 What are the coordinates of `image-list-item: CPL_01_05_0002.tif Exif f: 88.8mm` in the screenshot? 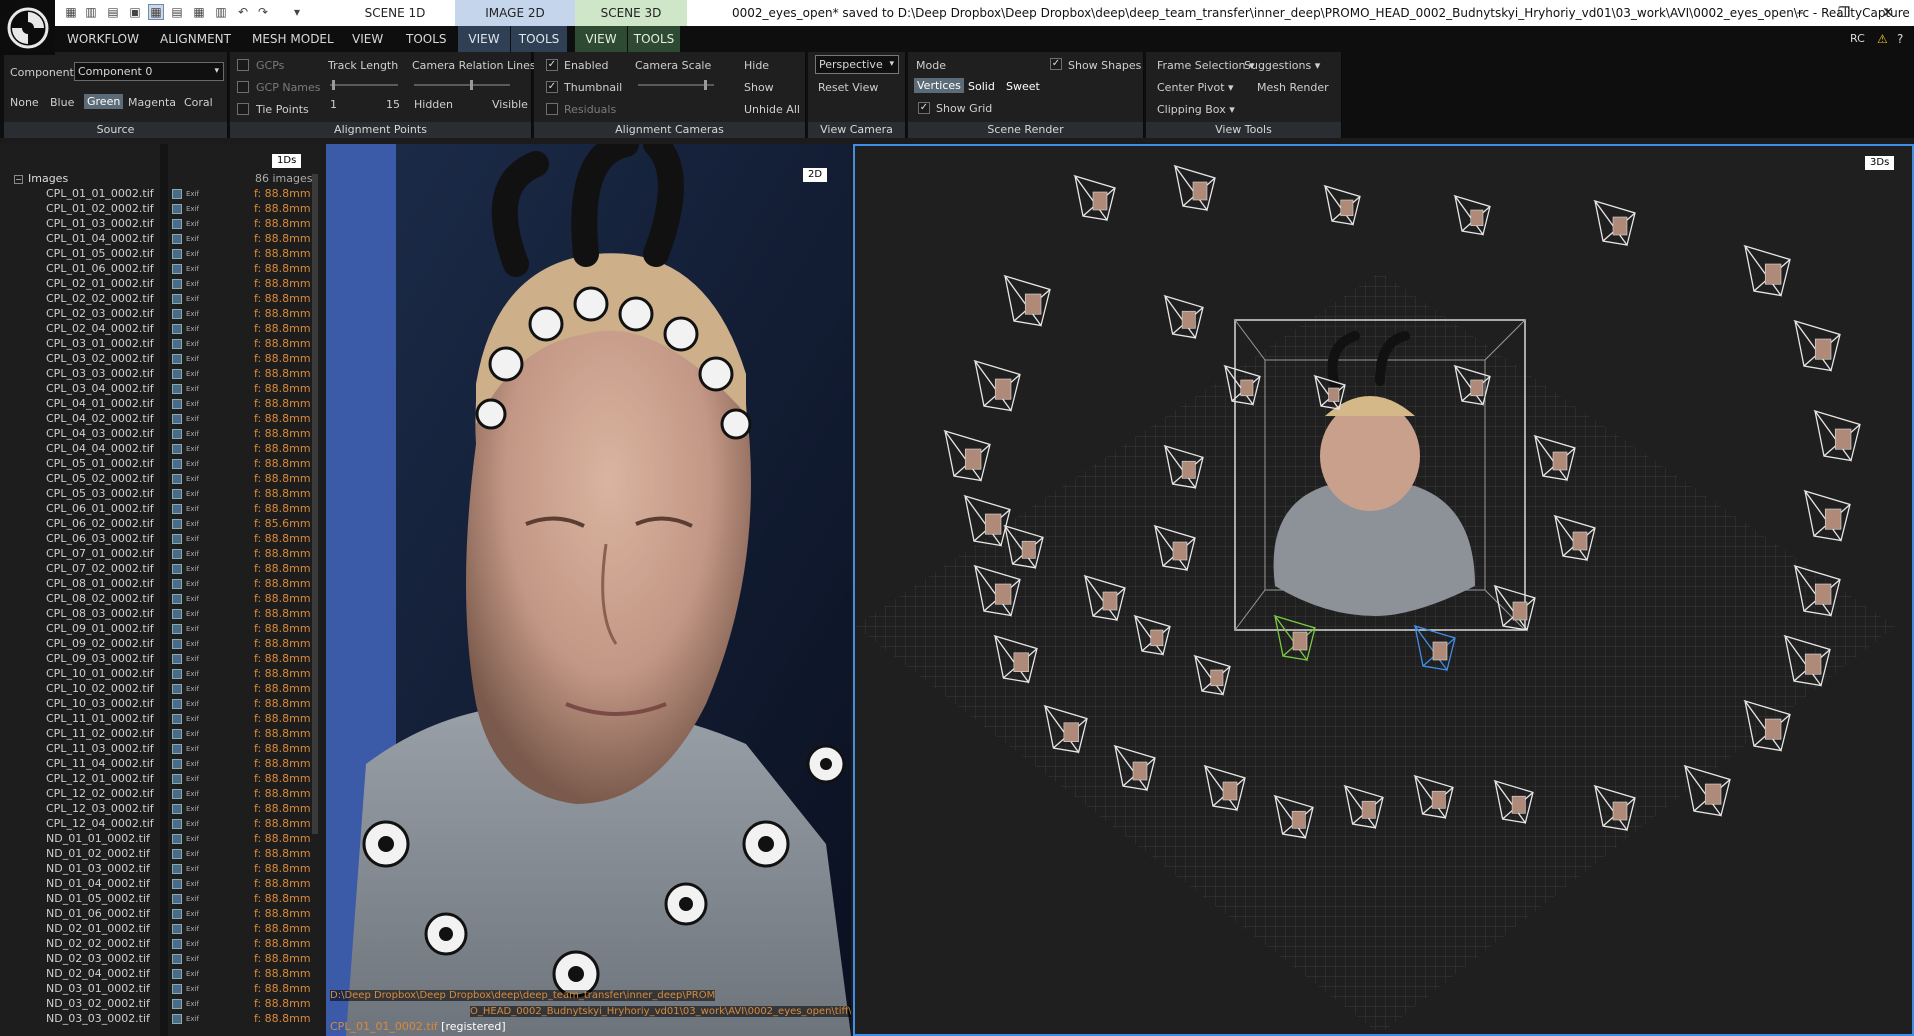 It's located at (160, 254).